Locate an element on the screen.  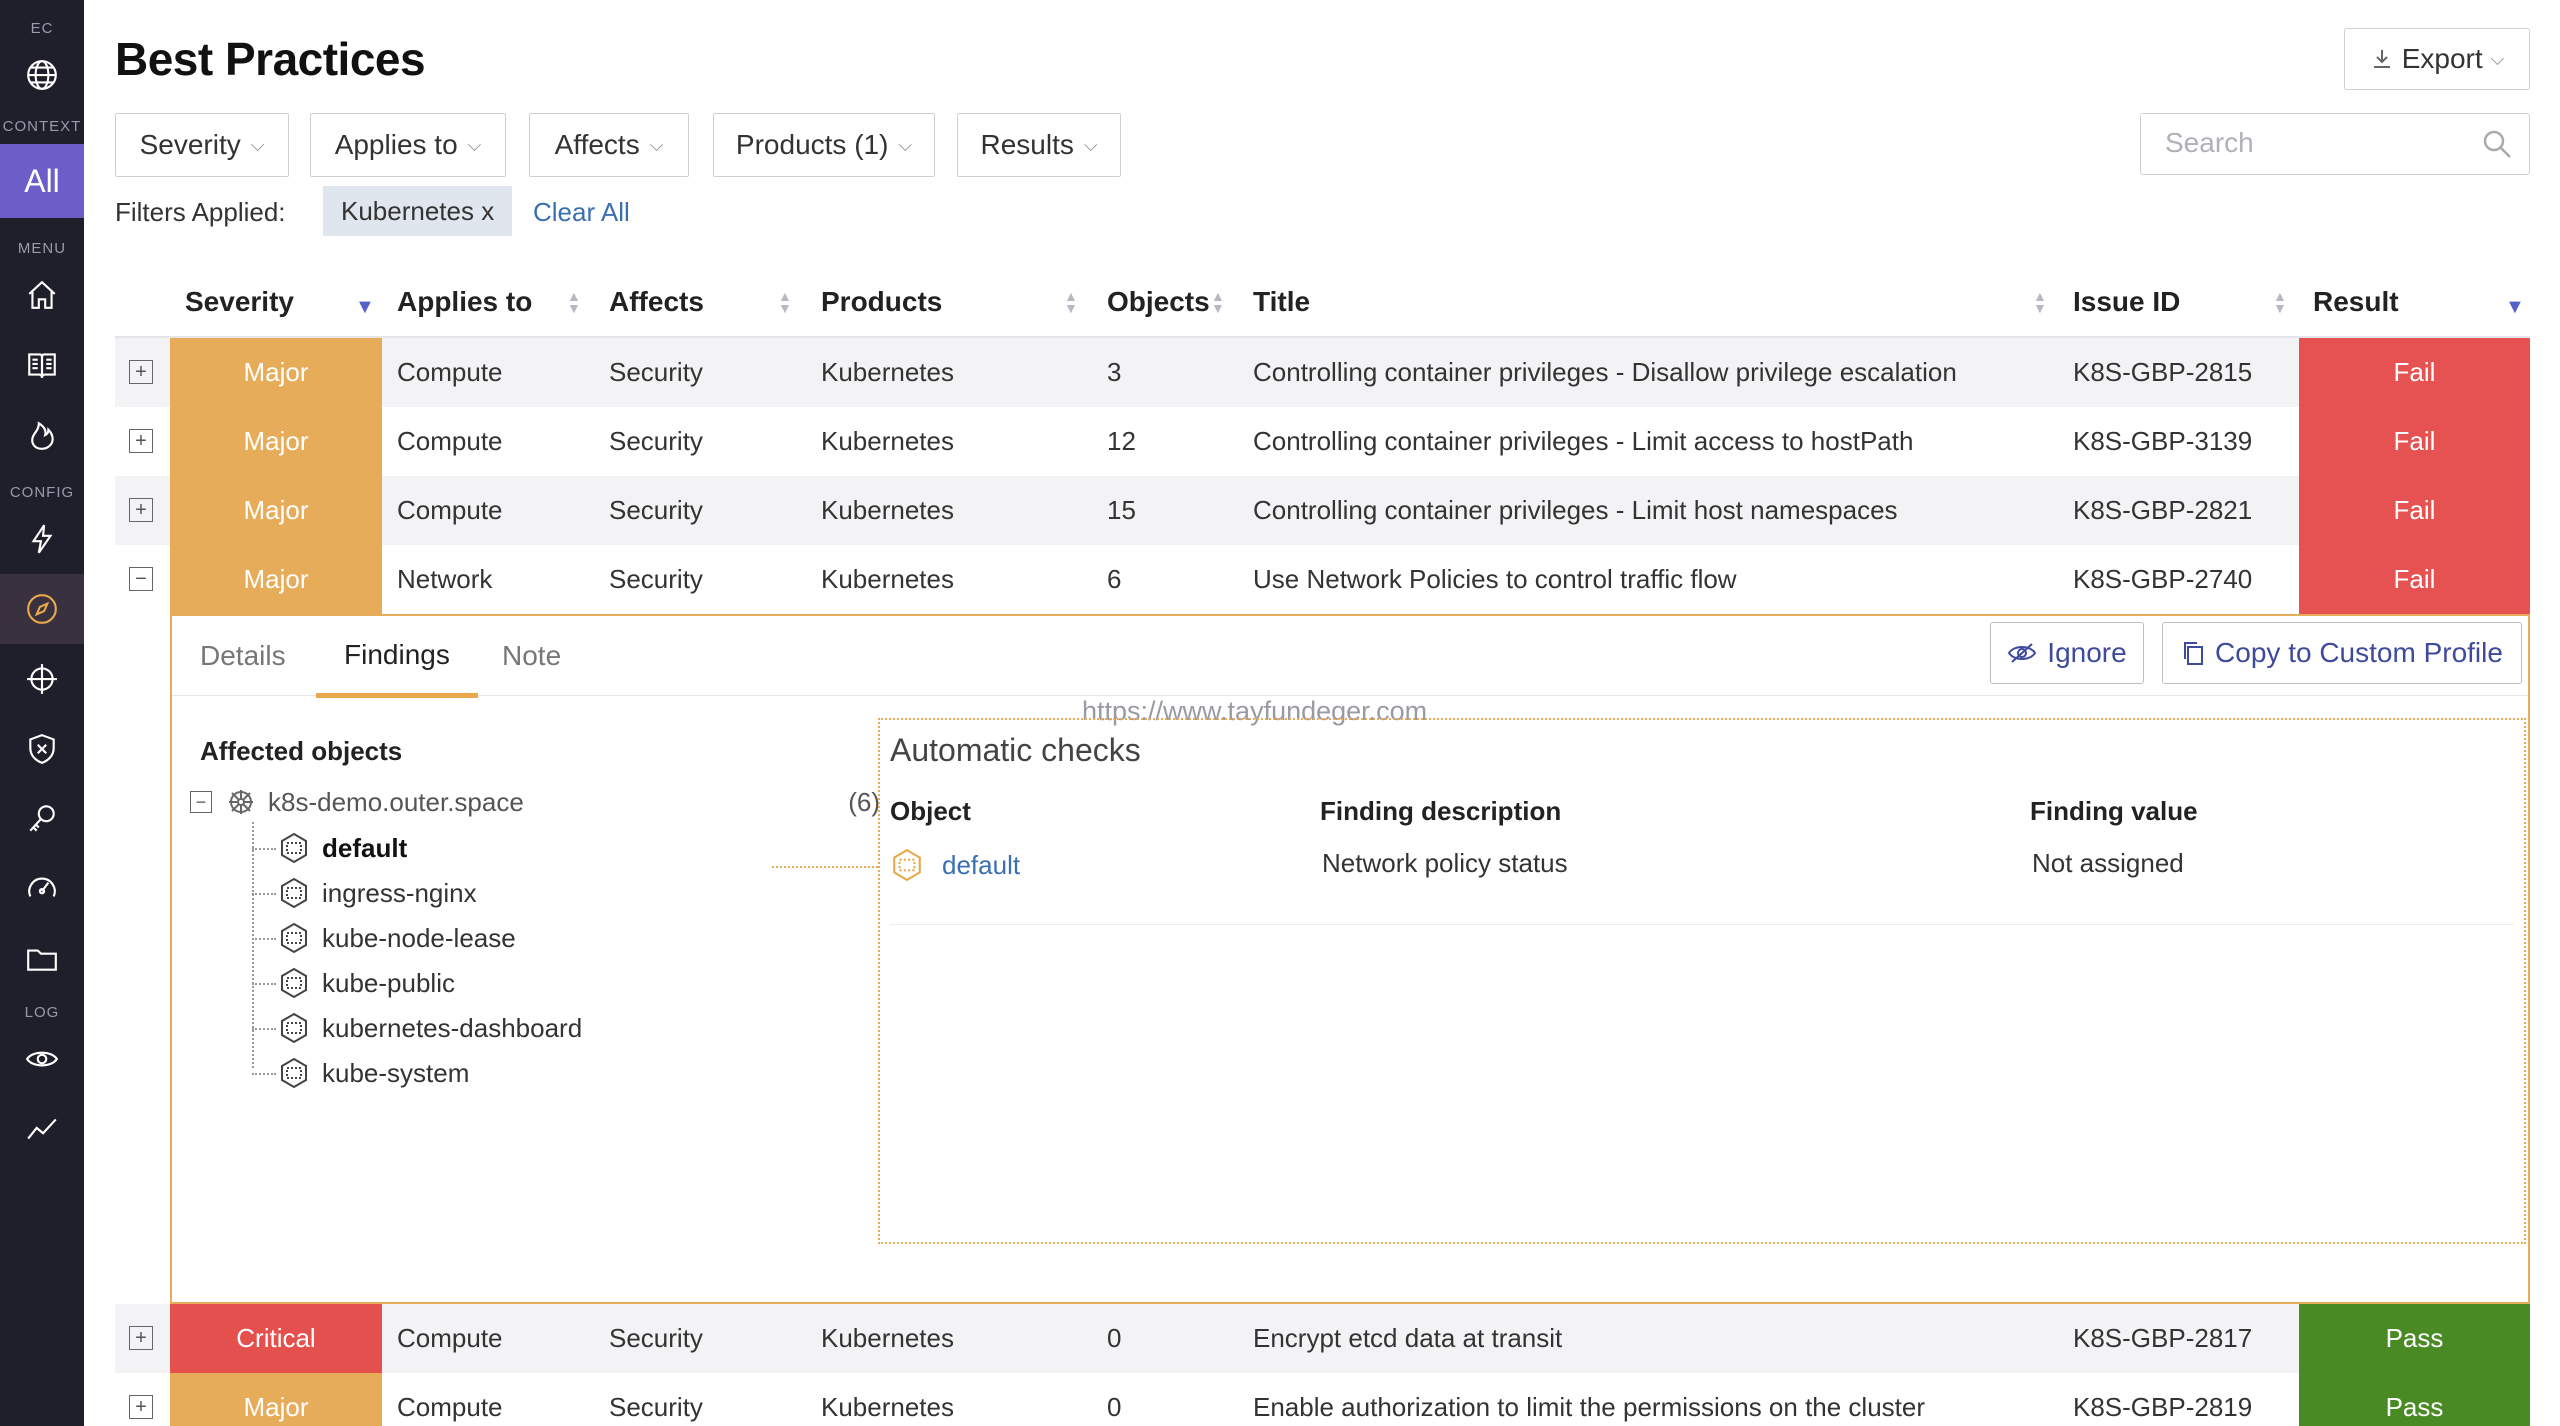
search-input is located at coordinates (2301, 143).